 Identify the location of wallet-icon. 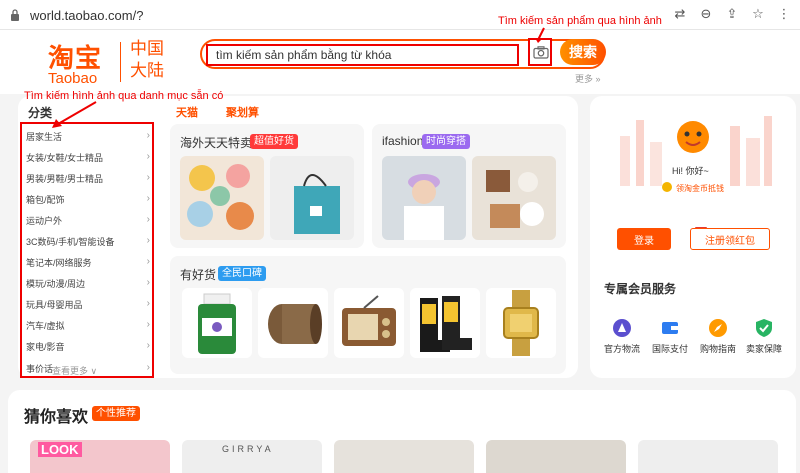
(670, 328).